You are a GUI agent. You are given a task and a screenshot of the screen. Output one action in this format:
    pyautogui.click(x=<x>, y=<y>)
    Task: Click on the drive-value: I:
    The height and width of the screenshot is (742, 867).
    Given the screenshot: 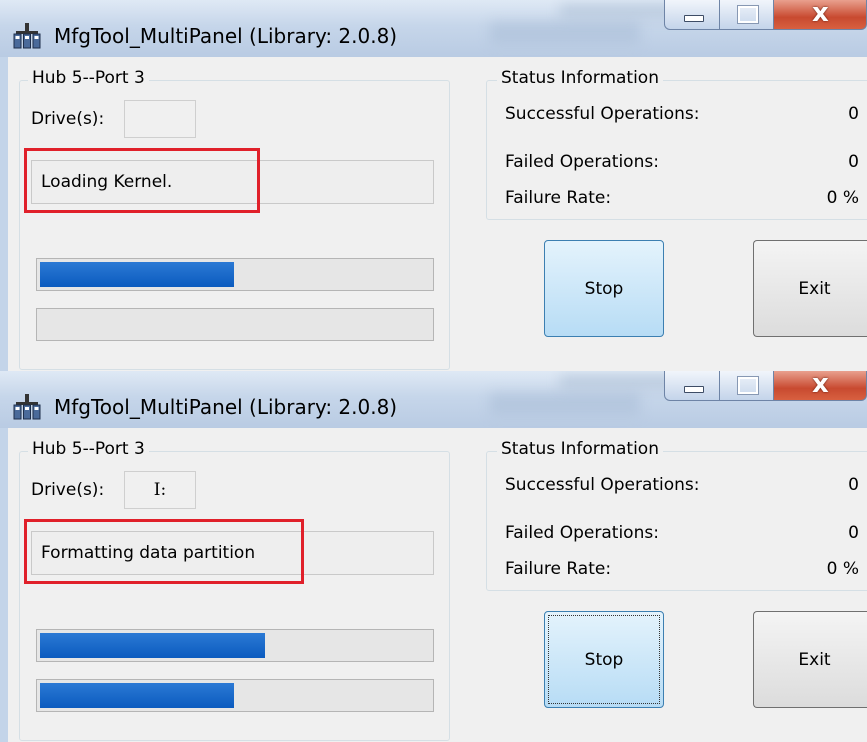 What is the action you would take?
    pyautogui.click(x=160, y=490)
    